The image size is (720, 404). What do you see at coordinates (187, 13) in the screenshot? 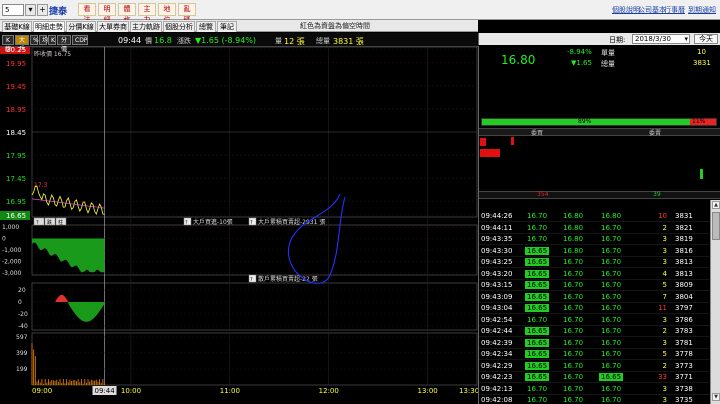
I see `toolbar-button-5: 亂碼` at bounding box center [187, 13].